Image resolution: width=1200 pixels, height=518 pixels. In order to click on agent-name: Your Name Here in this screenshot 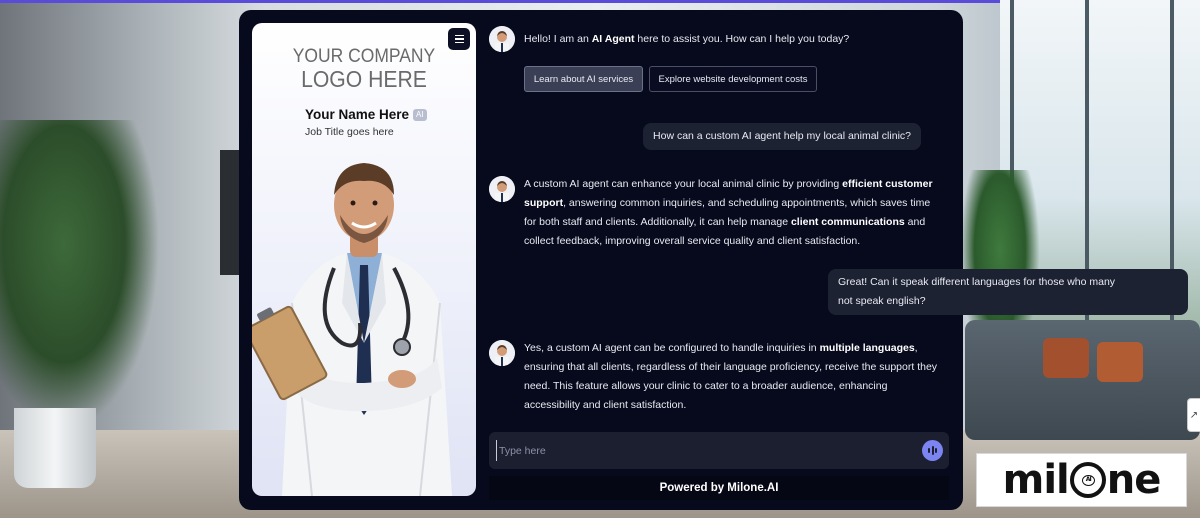, I will do `click(357, 114)`.